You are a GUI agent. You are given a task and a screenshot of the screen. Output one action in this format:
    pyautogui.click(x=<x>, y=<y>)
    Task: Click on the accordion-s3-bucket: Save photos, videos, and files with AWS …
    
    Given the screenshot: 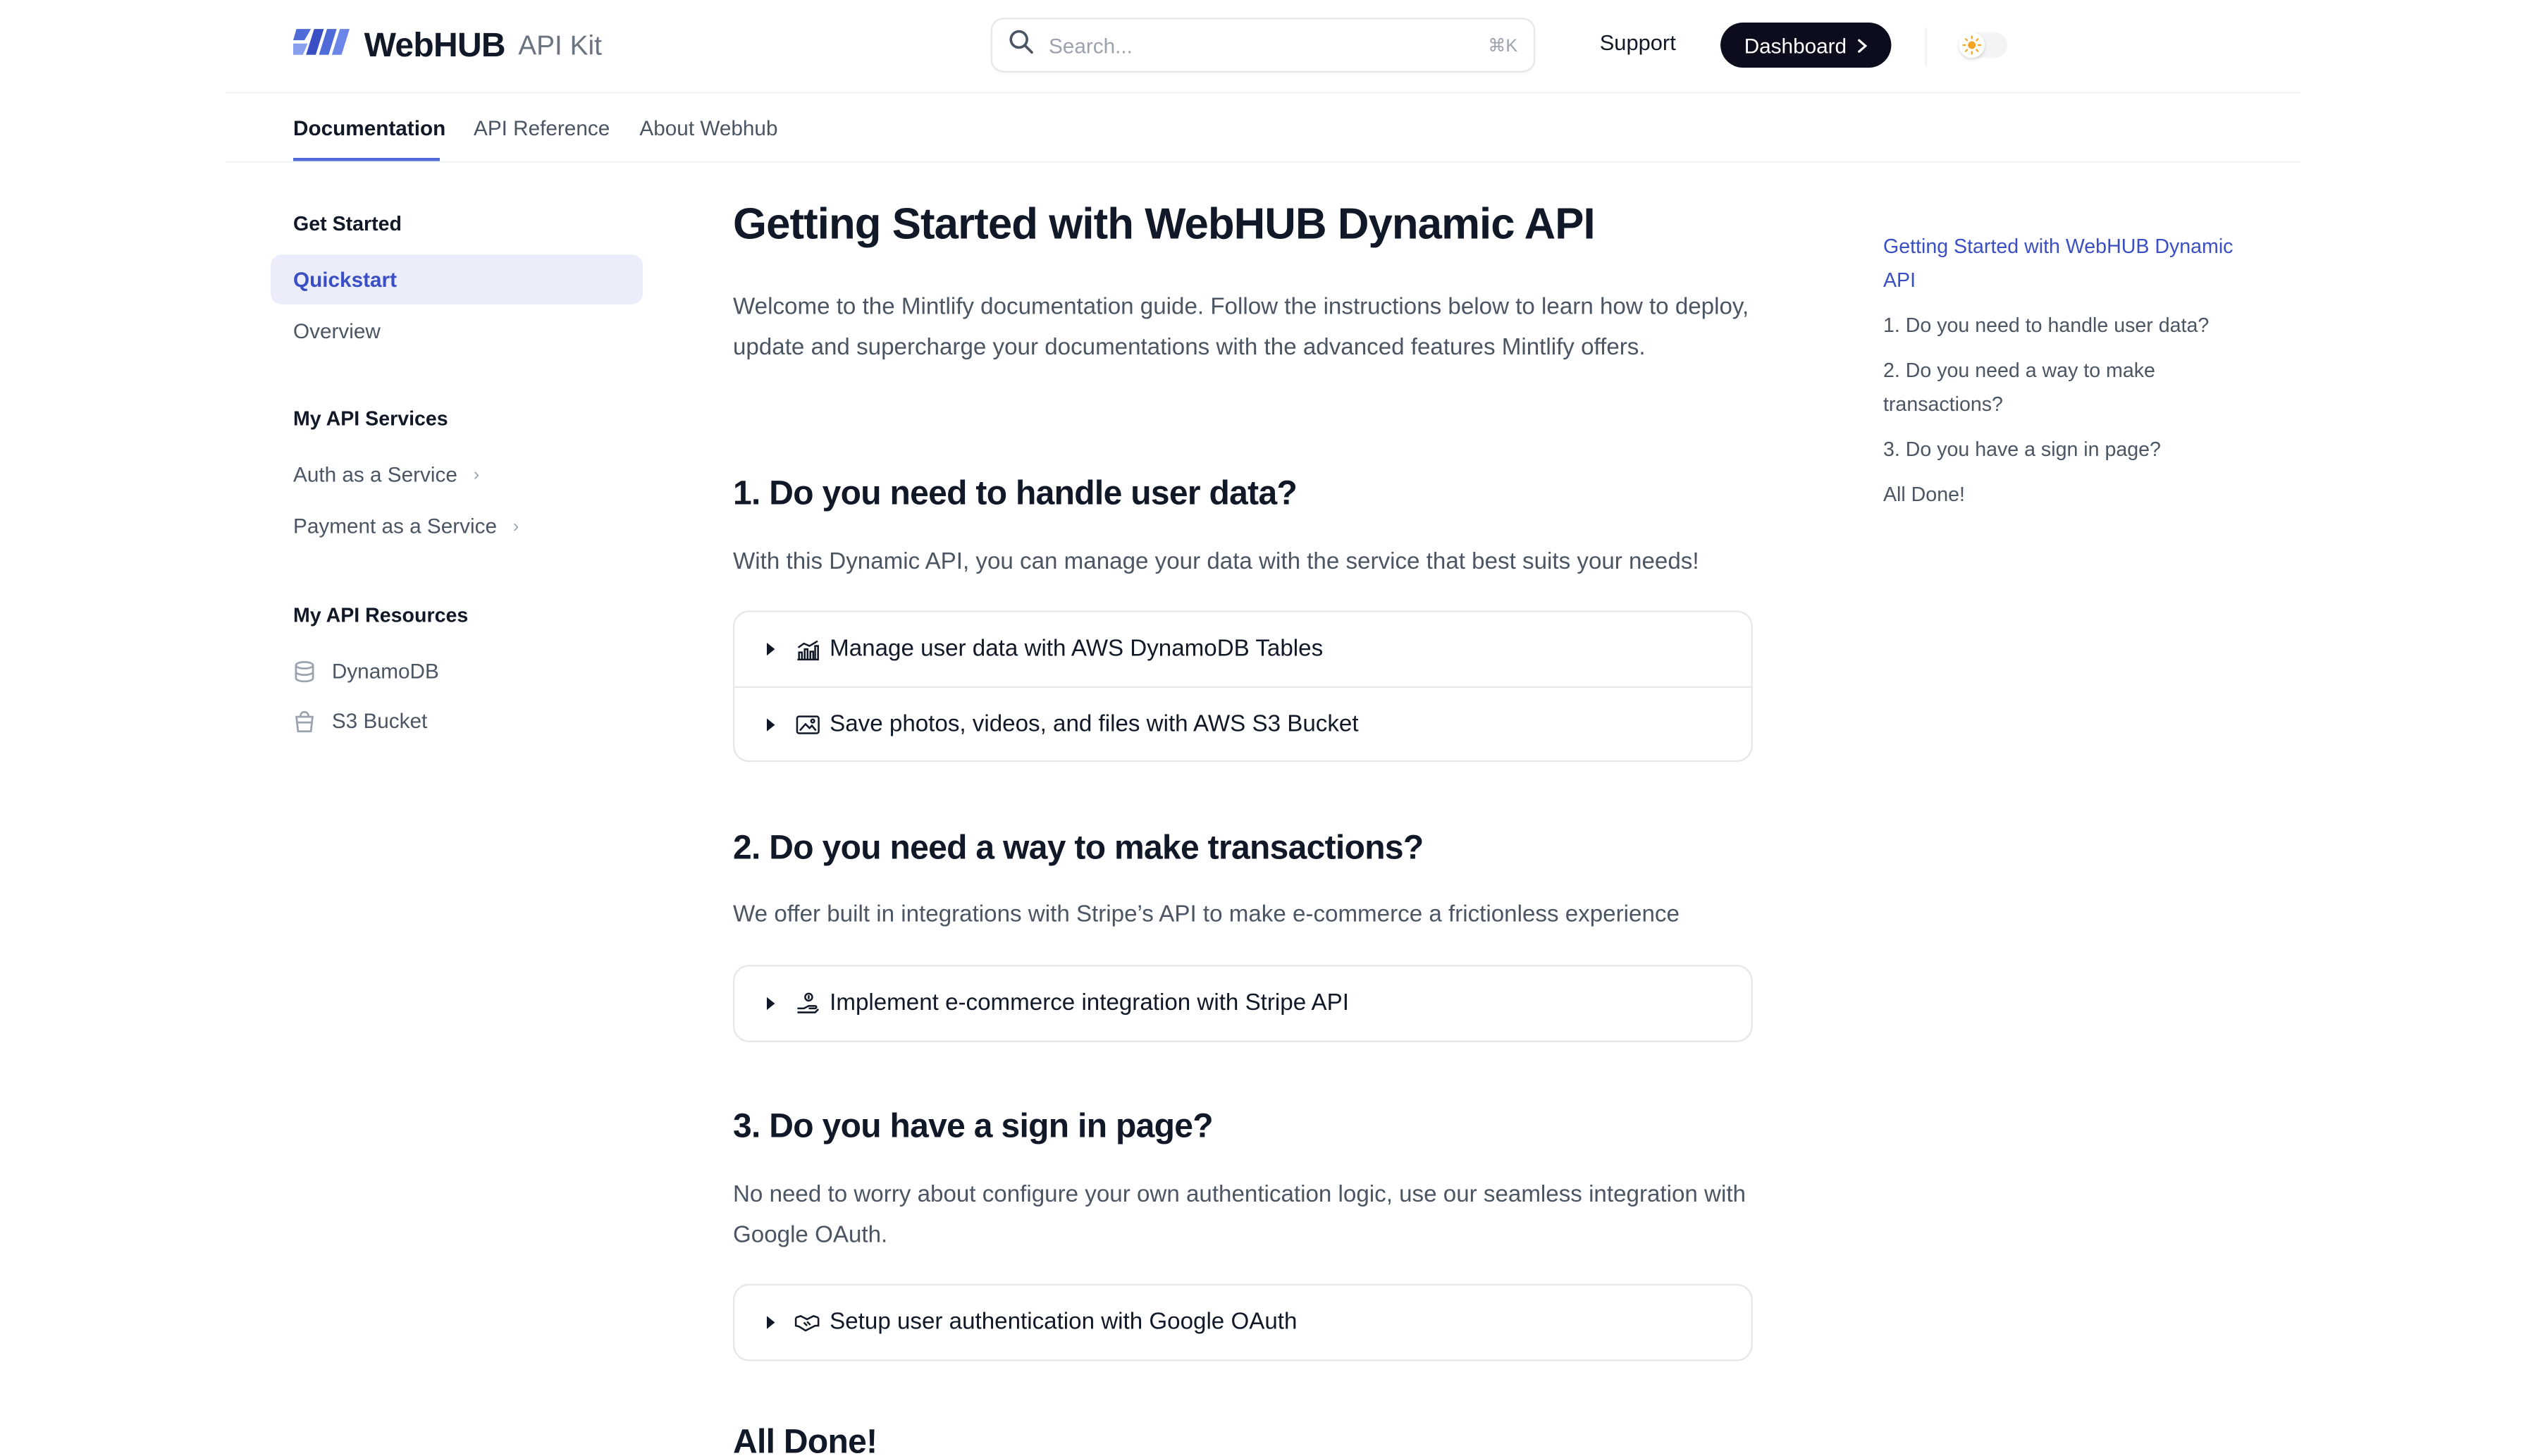 What is the action you would take?
    pyautogui.click(x=1242, y=723)
    